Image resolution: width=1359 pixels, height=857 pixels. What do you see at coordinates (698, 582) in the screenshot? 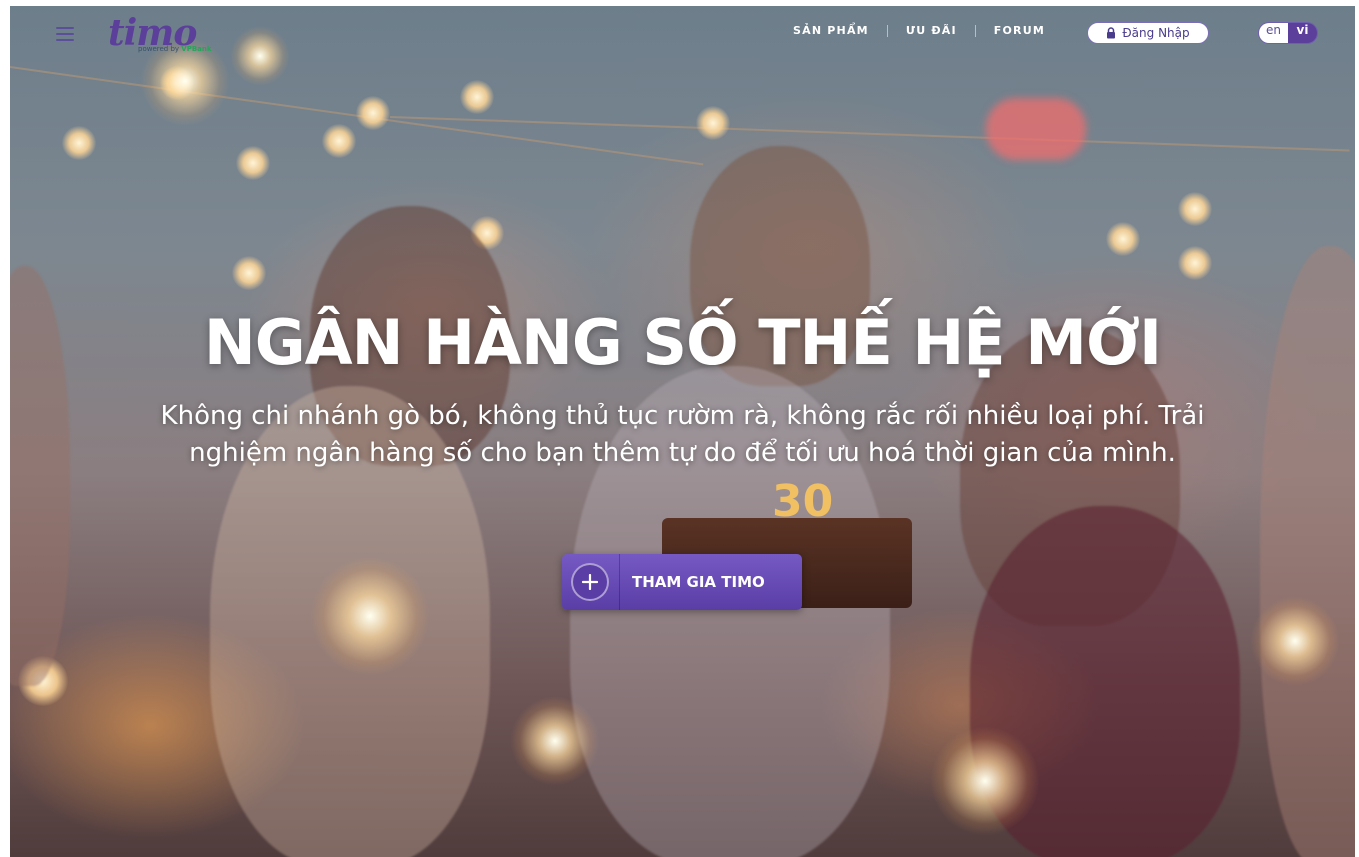
I see `join-timo-label: THAM GIA TIMO` at bounding box center [698, 582].